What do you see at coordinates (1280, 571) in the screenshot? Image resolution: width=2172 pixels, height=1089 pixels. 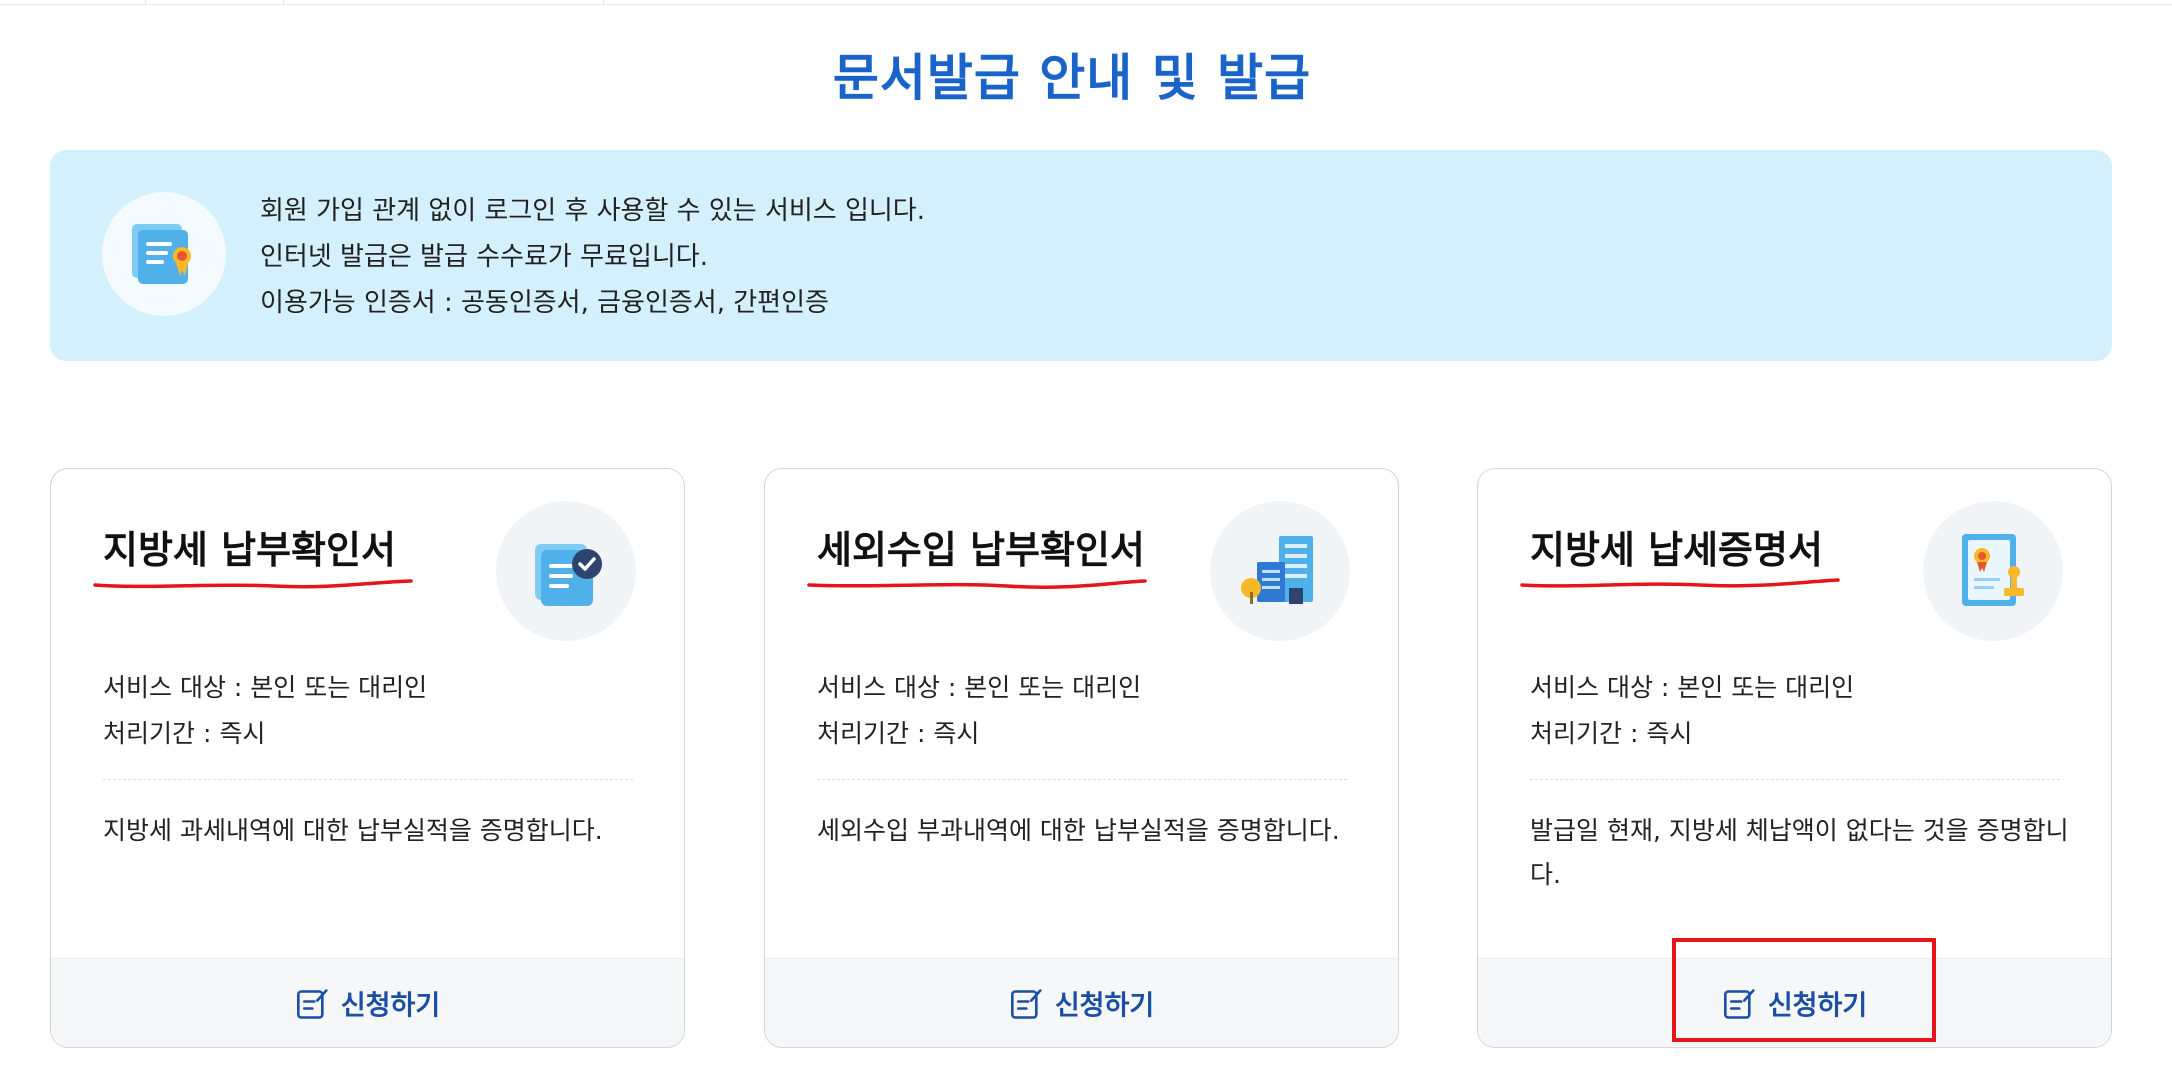 I see `building-icon` at bounding box center [1280, 571].